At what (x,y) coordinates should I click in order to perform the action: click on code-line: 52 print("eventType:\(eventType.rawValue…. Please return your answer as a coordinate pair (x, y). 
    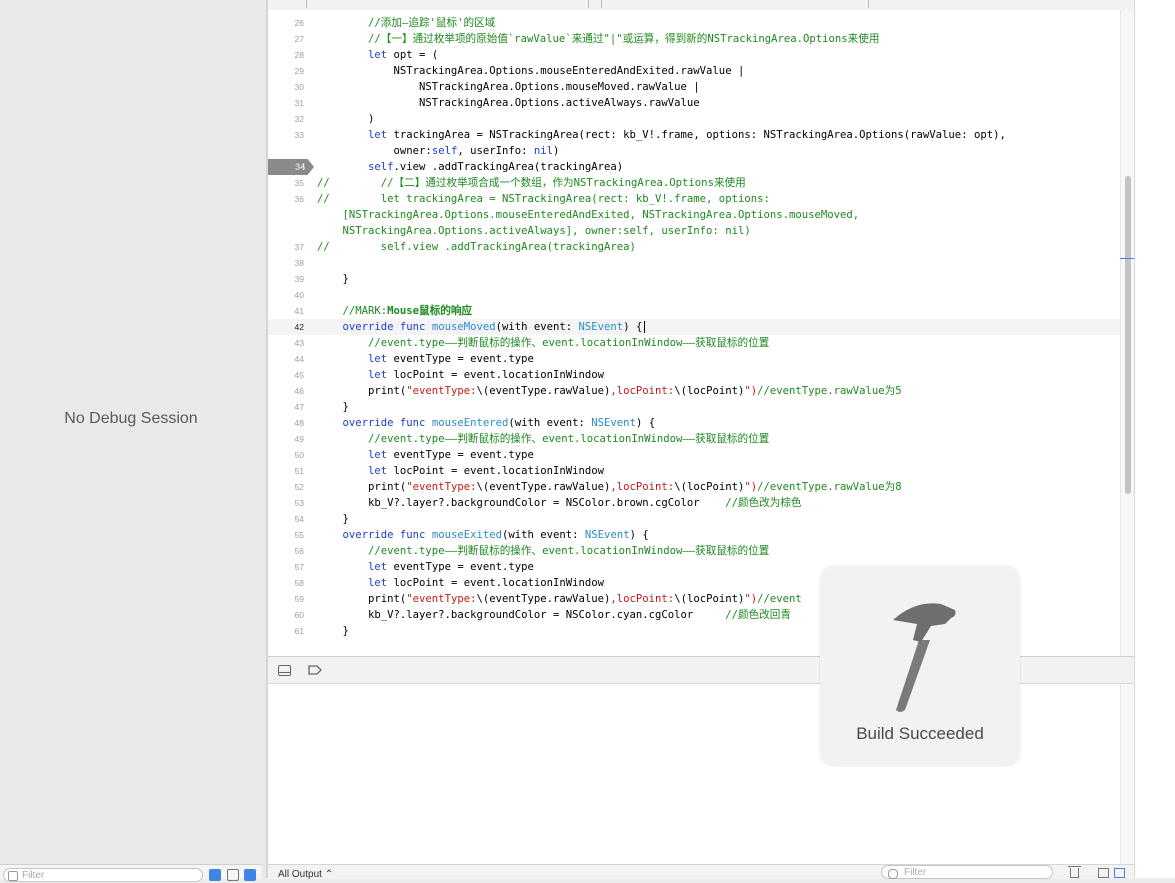
    Looking at the image, I should click on (694, 487).